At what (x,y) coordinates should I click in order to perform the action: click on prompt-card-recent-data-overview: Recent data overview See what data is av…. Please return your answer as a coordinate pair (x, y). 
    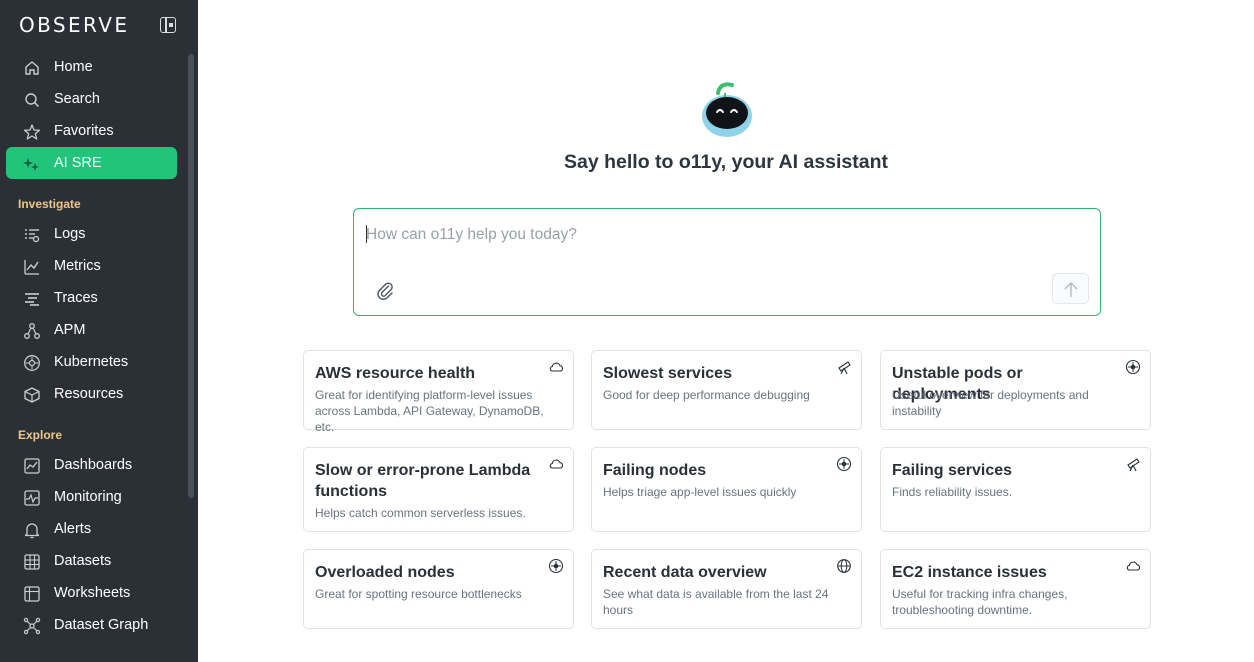
    Looking at the image, I should click on (726, 589).